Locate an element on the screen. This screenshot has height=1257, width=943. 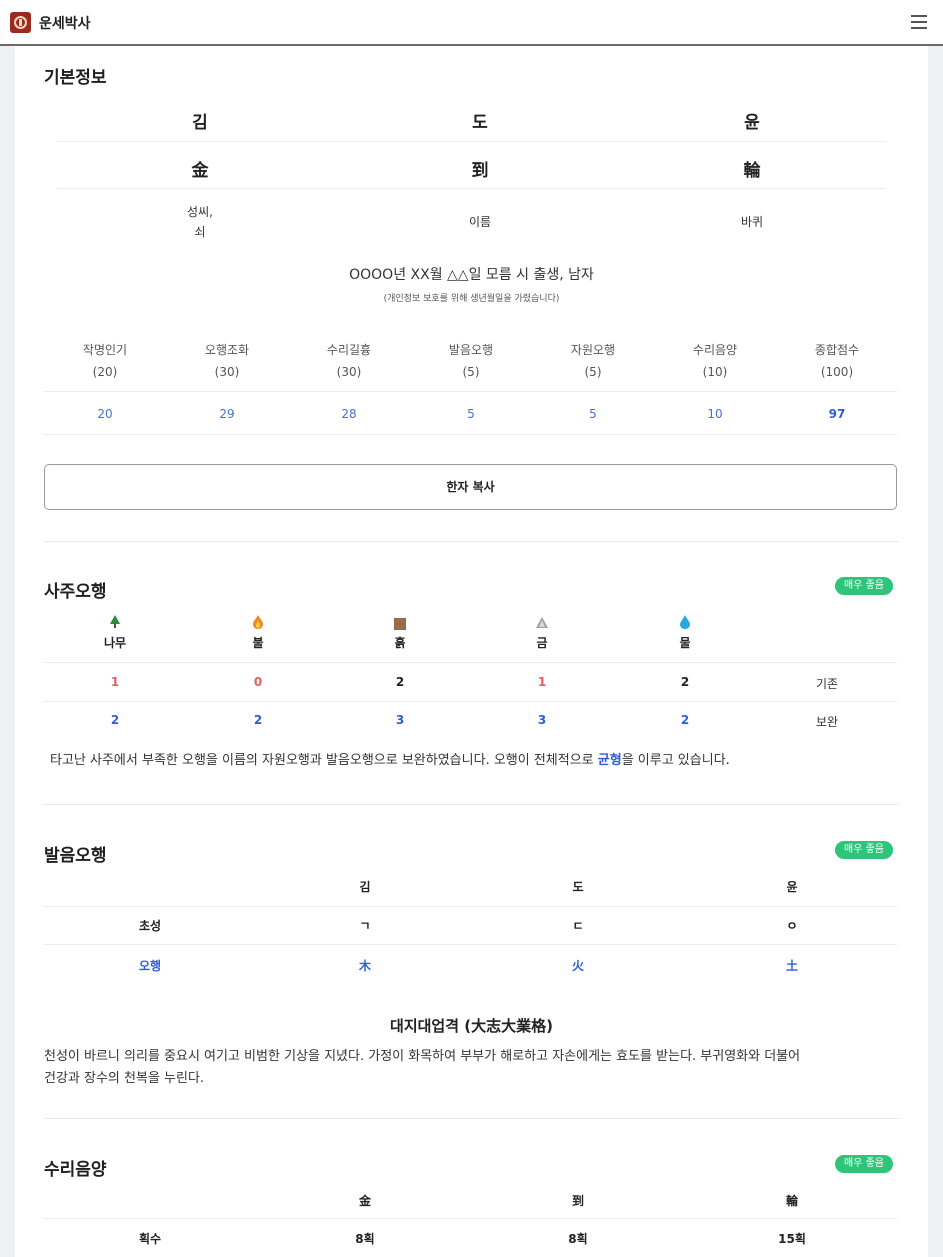
name-hanja-1: 金 is located at coordinates (200, 171).